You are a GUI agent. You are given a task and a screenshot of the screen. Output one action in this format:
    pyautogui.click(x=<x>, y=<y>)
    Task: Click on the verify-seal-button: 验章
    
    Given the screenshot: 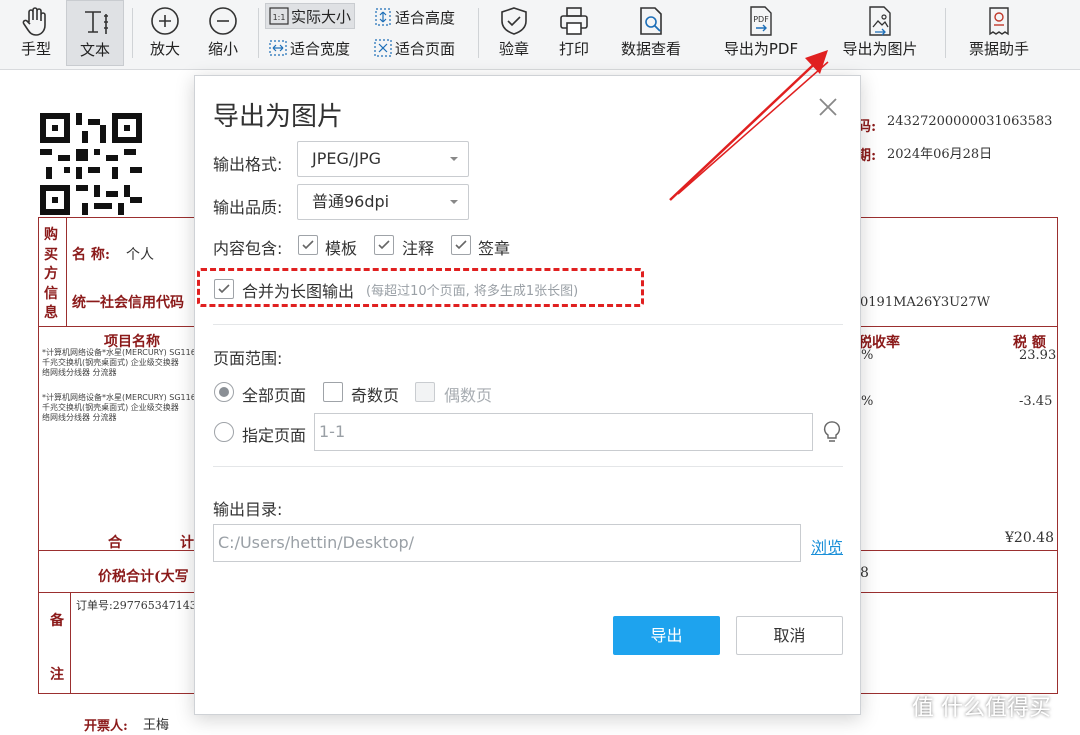 What is the action you would take?
    pyautogui.click(x=514, y=33)
    